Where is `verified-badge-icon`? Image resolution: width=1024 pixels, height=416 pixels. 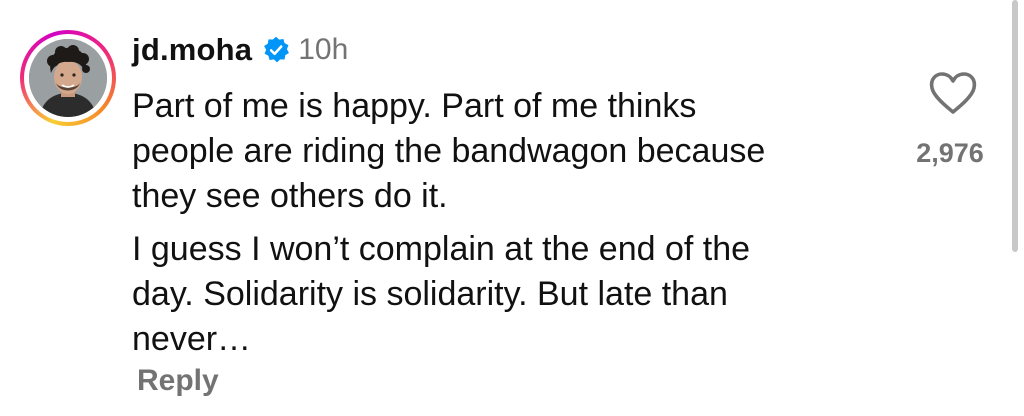 verified-badge-icon is located at coordinates (276, 50).